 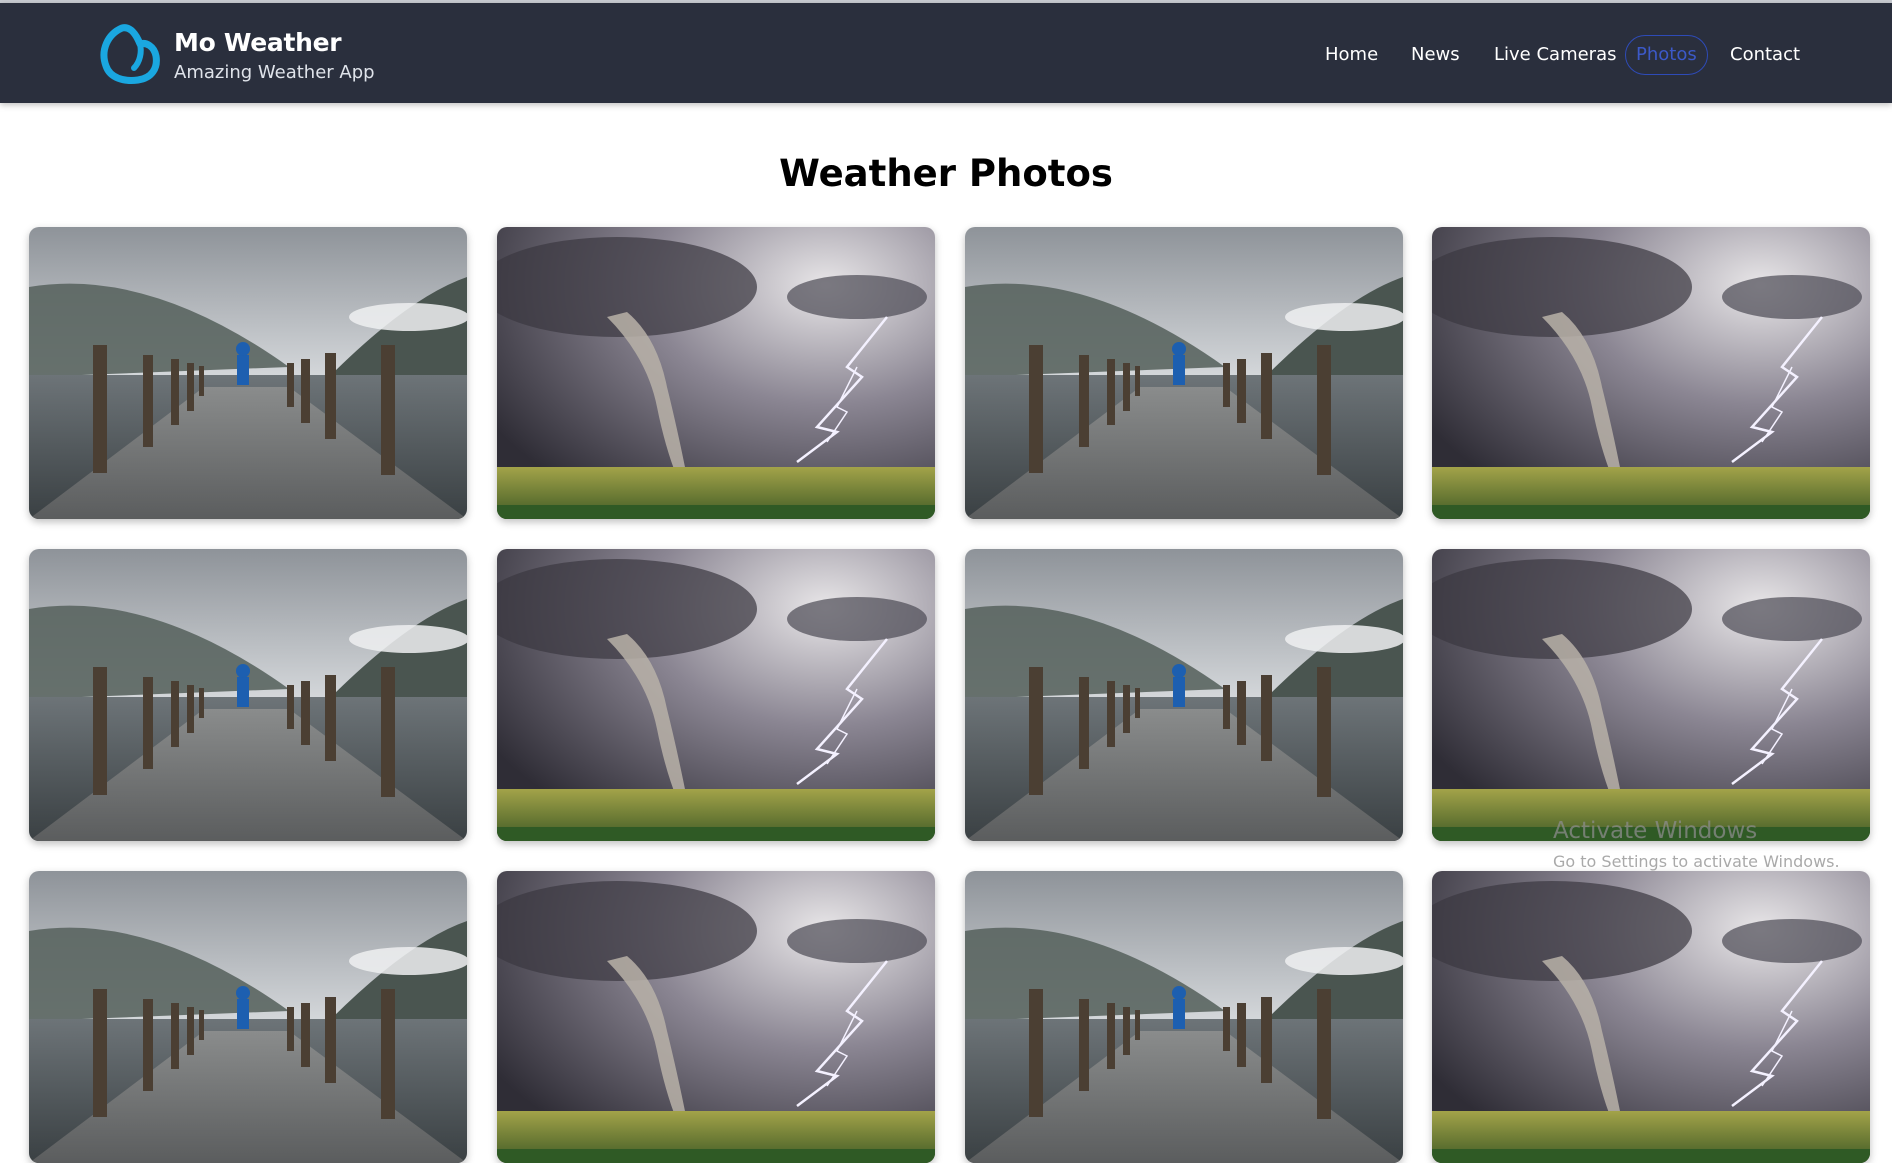 What do you see at coordinates (946, 173) in the screenshot?
I see `page-title: Weather Photos` at bounding box center [946, 173].